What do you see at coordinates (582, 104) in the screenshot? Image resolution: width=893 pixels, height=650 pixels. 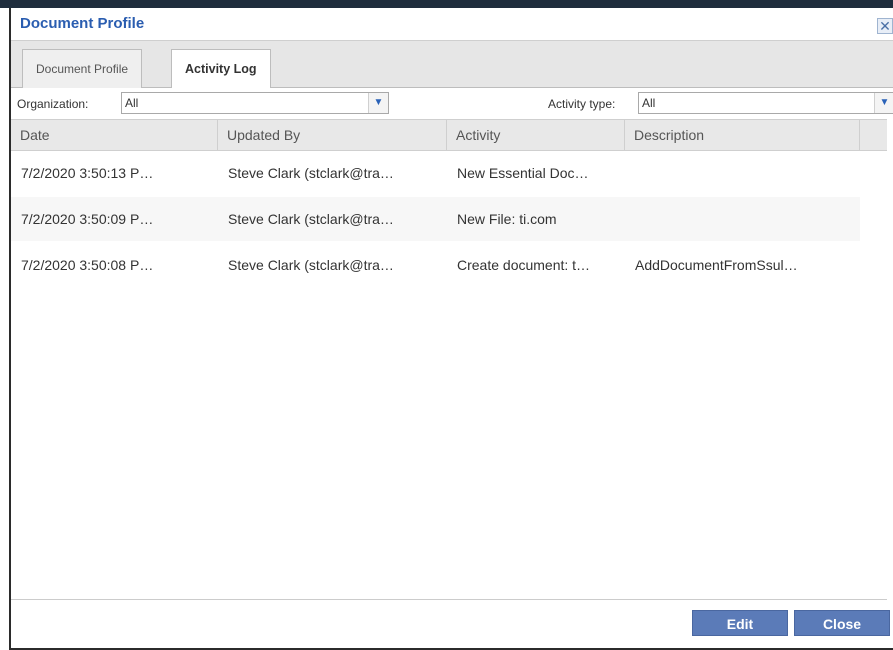 I see `activity-type-label: Activity type:` at bounding box center [582, 104].